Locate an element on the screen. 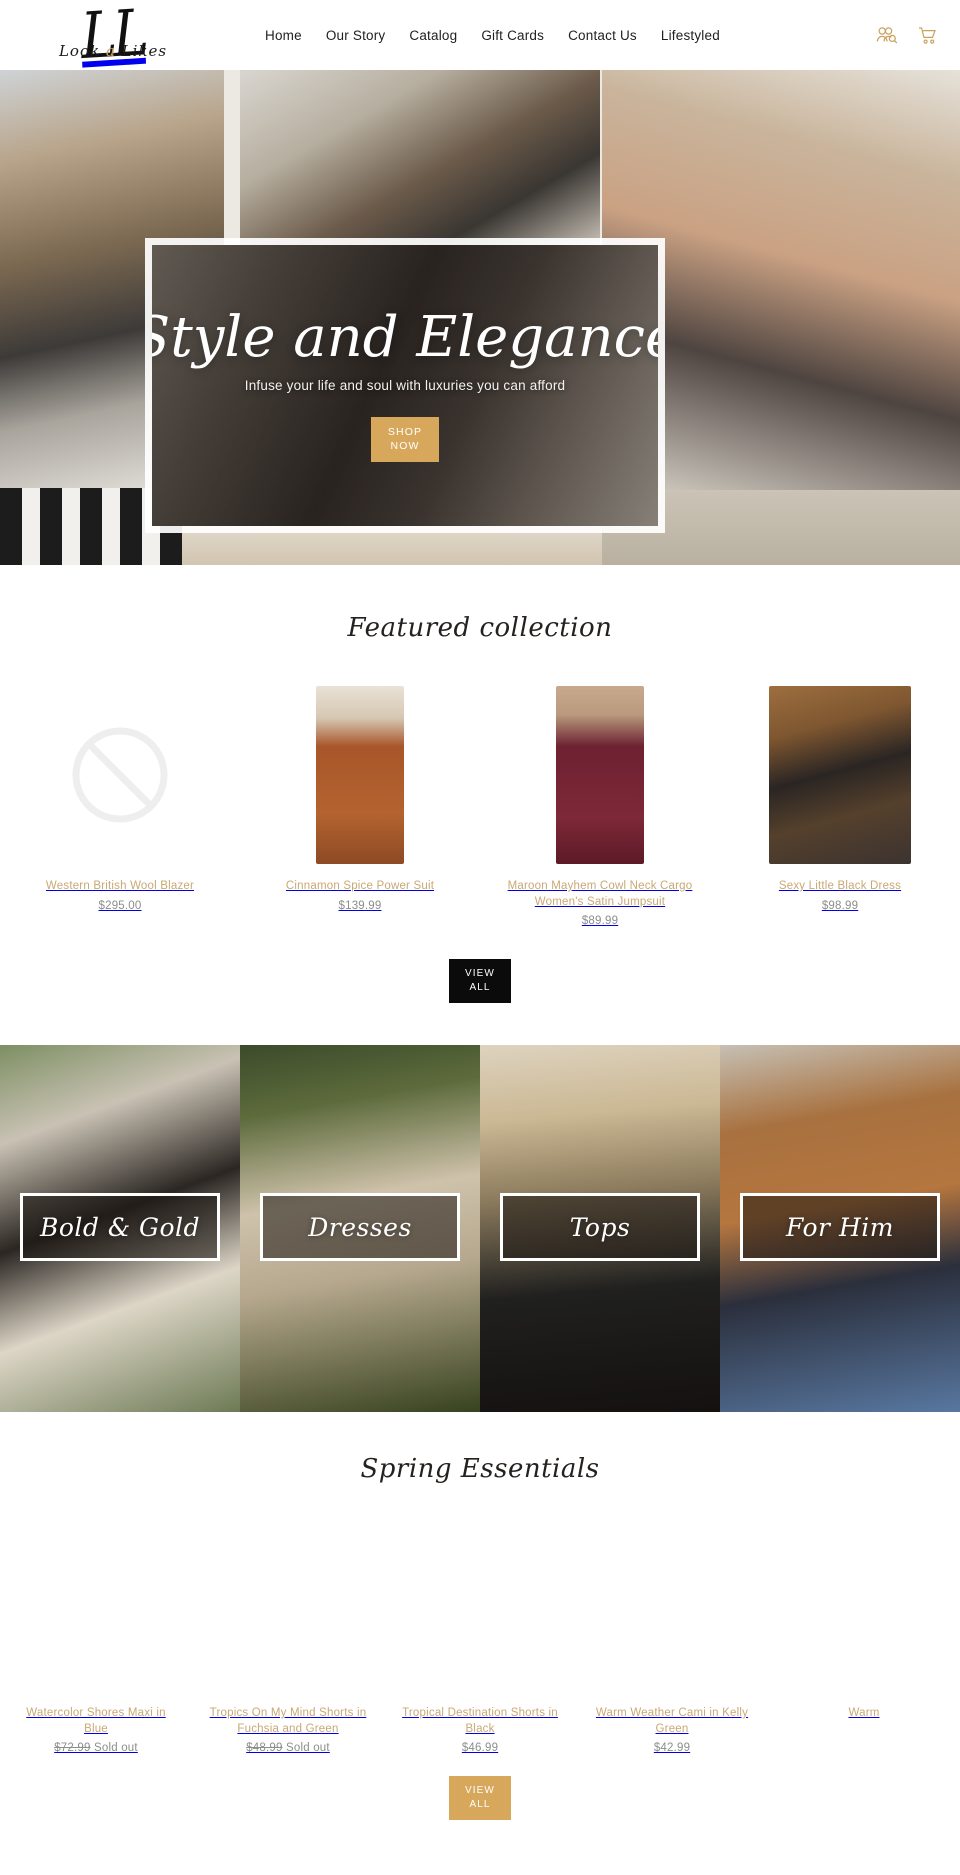 Image resolution: width=960 pixels, height=1875 pixels. product-price: $295.00 is located at coordinates (120, 905).